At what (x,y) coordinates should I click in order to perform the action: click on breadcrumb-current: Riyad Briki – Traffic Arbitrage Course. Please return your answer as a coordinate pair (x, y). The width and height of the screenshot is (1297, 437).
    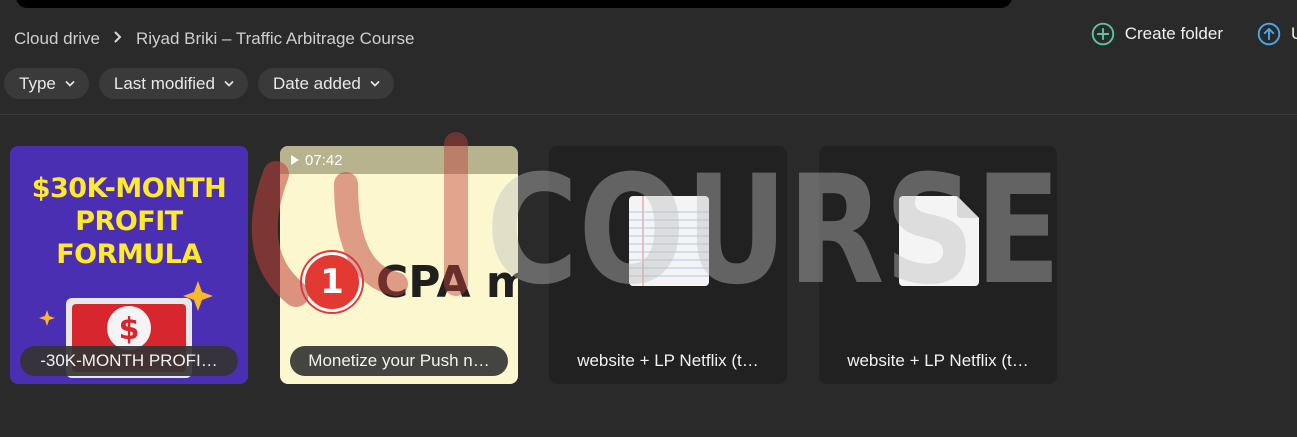
    Looking at the image, I should click on (275, 38).